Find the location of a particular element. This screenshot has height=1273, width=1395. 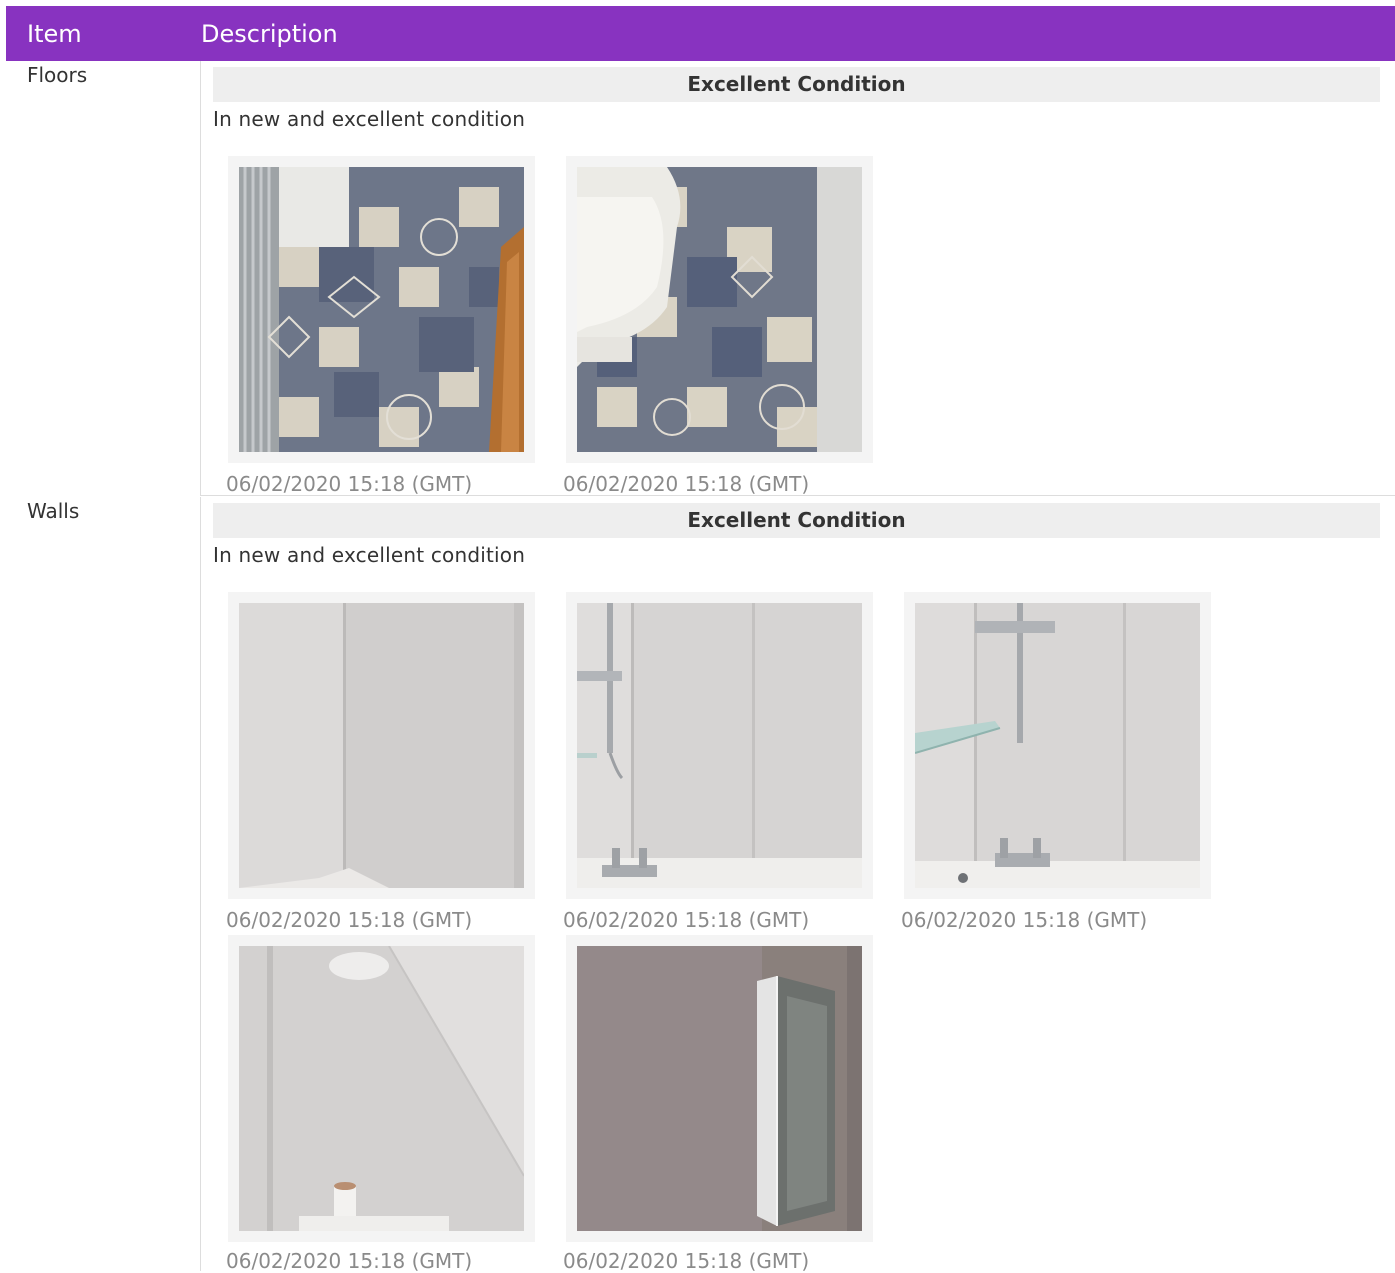

wall-mirror-cabinet-photo is located at coordinates (719, 1088).